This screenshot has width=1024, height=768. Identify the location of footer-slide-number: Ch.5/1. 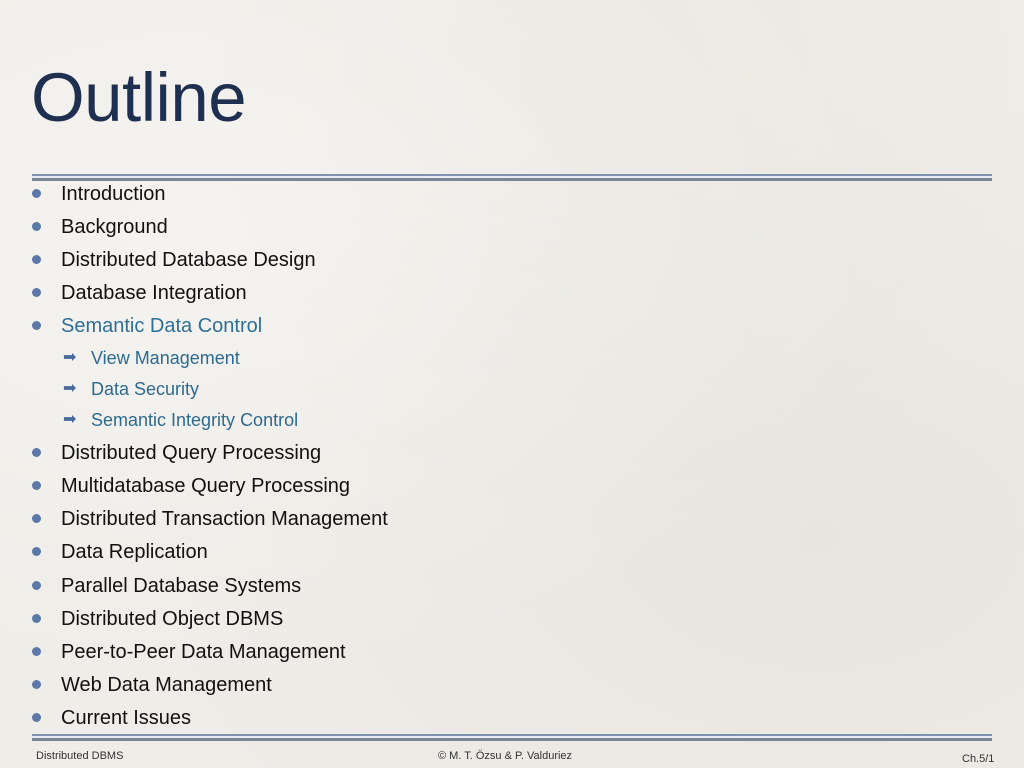
(978, 759).